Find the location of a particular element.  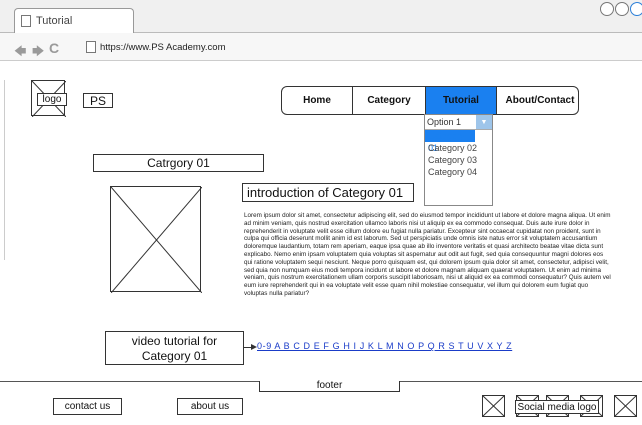

video-tutorial-box: video tutorial for Category 01 is located at coordinates (174, 348).